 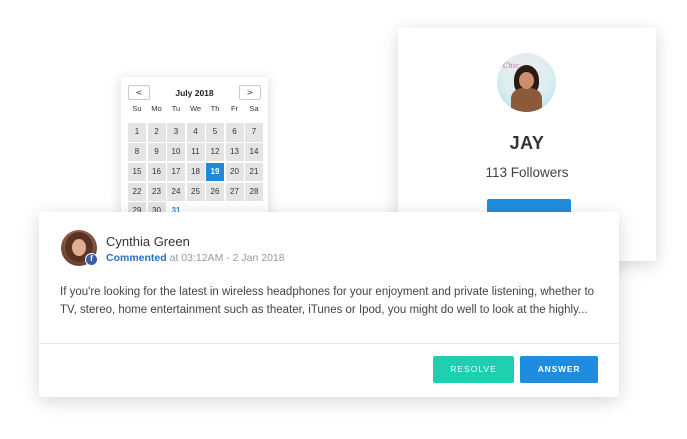 What do you see at coordinates (137, 108) in the screenshot?
I see `weekday-label: Su` at bounding box center [137, 108].